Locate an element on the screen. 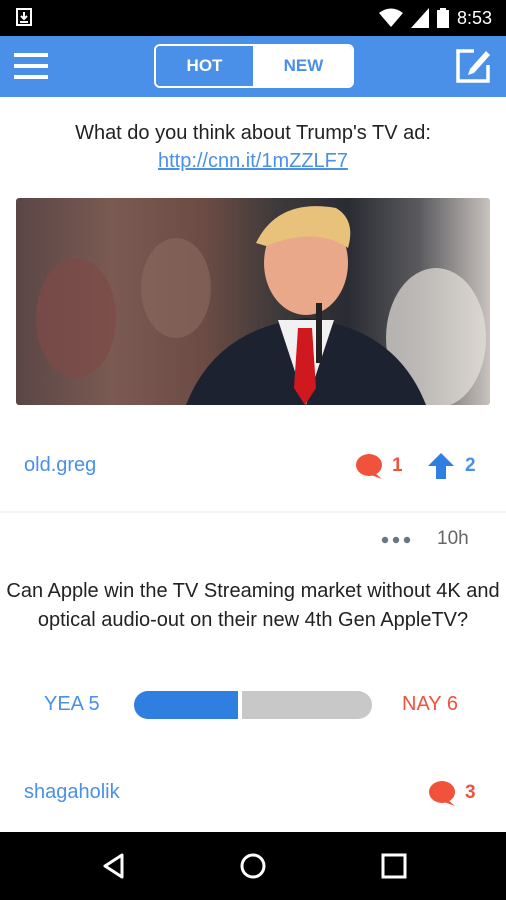 This screenshot has width=506, height=900. recent-apps-icon is located at coordinates (394, 866).